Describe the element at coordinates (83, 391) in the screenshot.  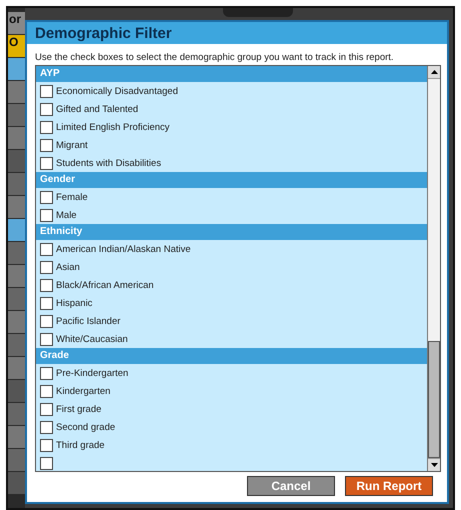
I see `checkbox-label: Kindergarten` at that location.